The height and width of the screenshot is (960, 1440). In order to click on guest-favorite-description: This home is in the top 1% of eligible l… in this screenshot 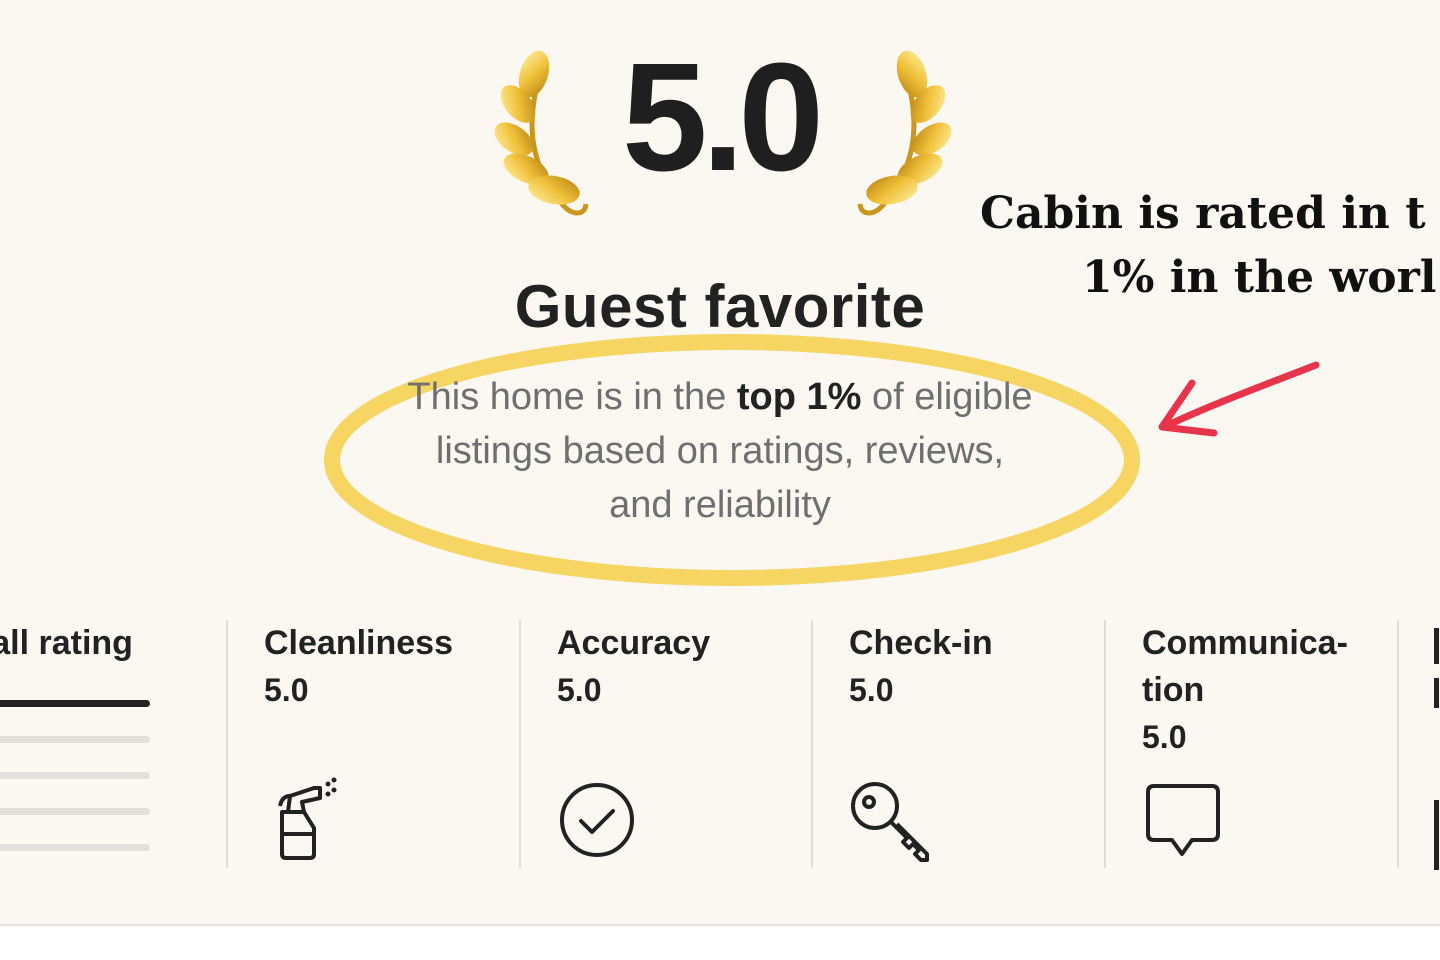, I will do `click(720, 451)`.